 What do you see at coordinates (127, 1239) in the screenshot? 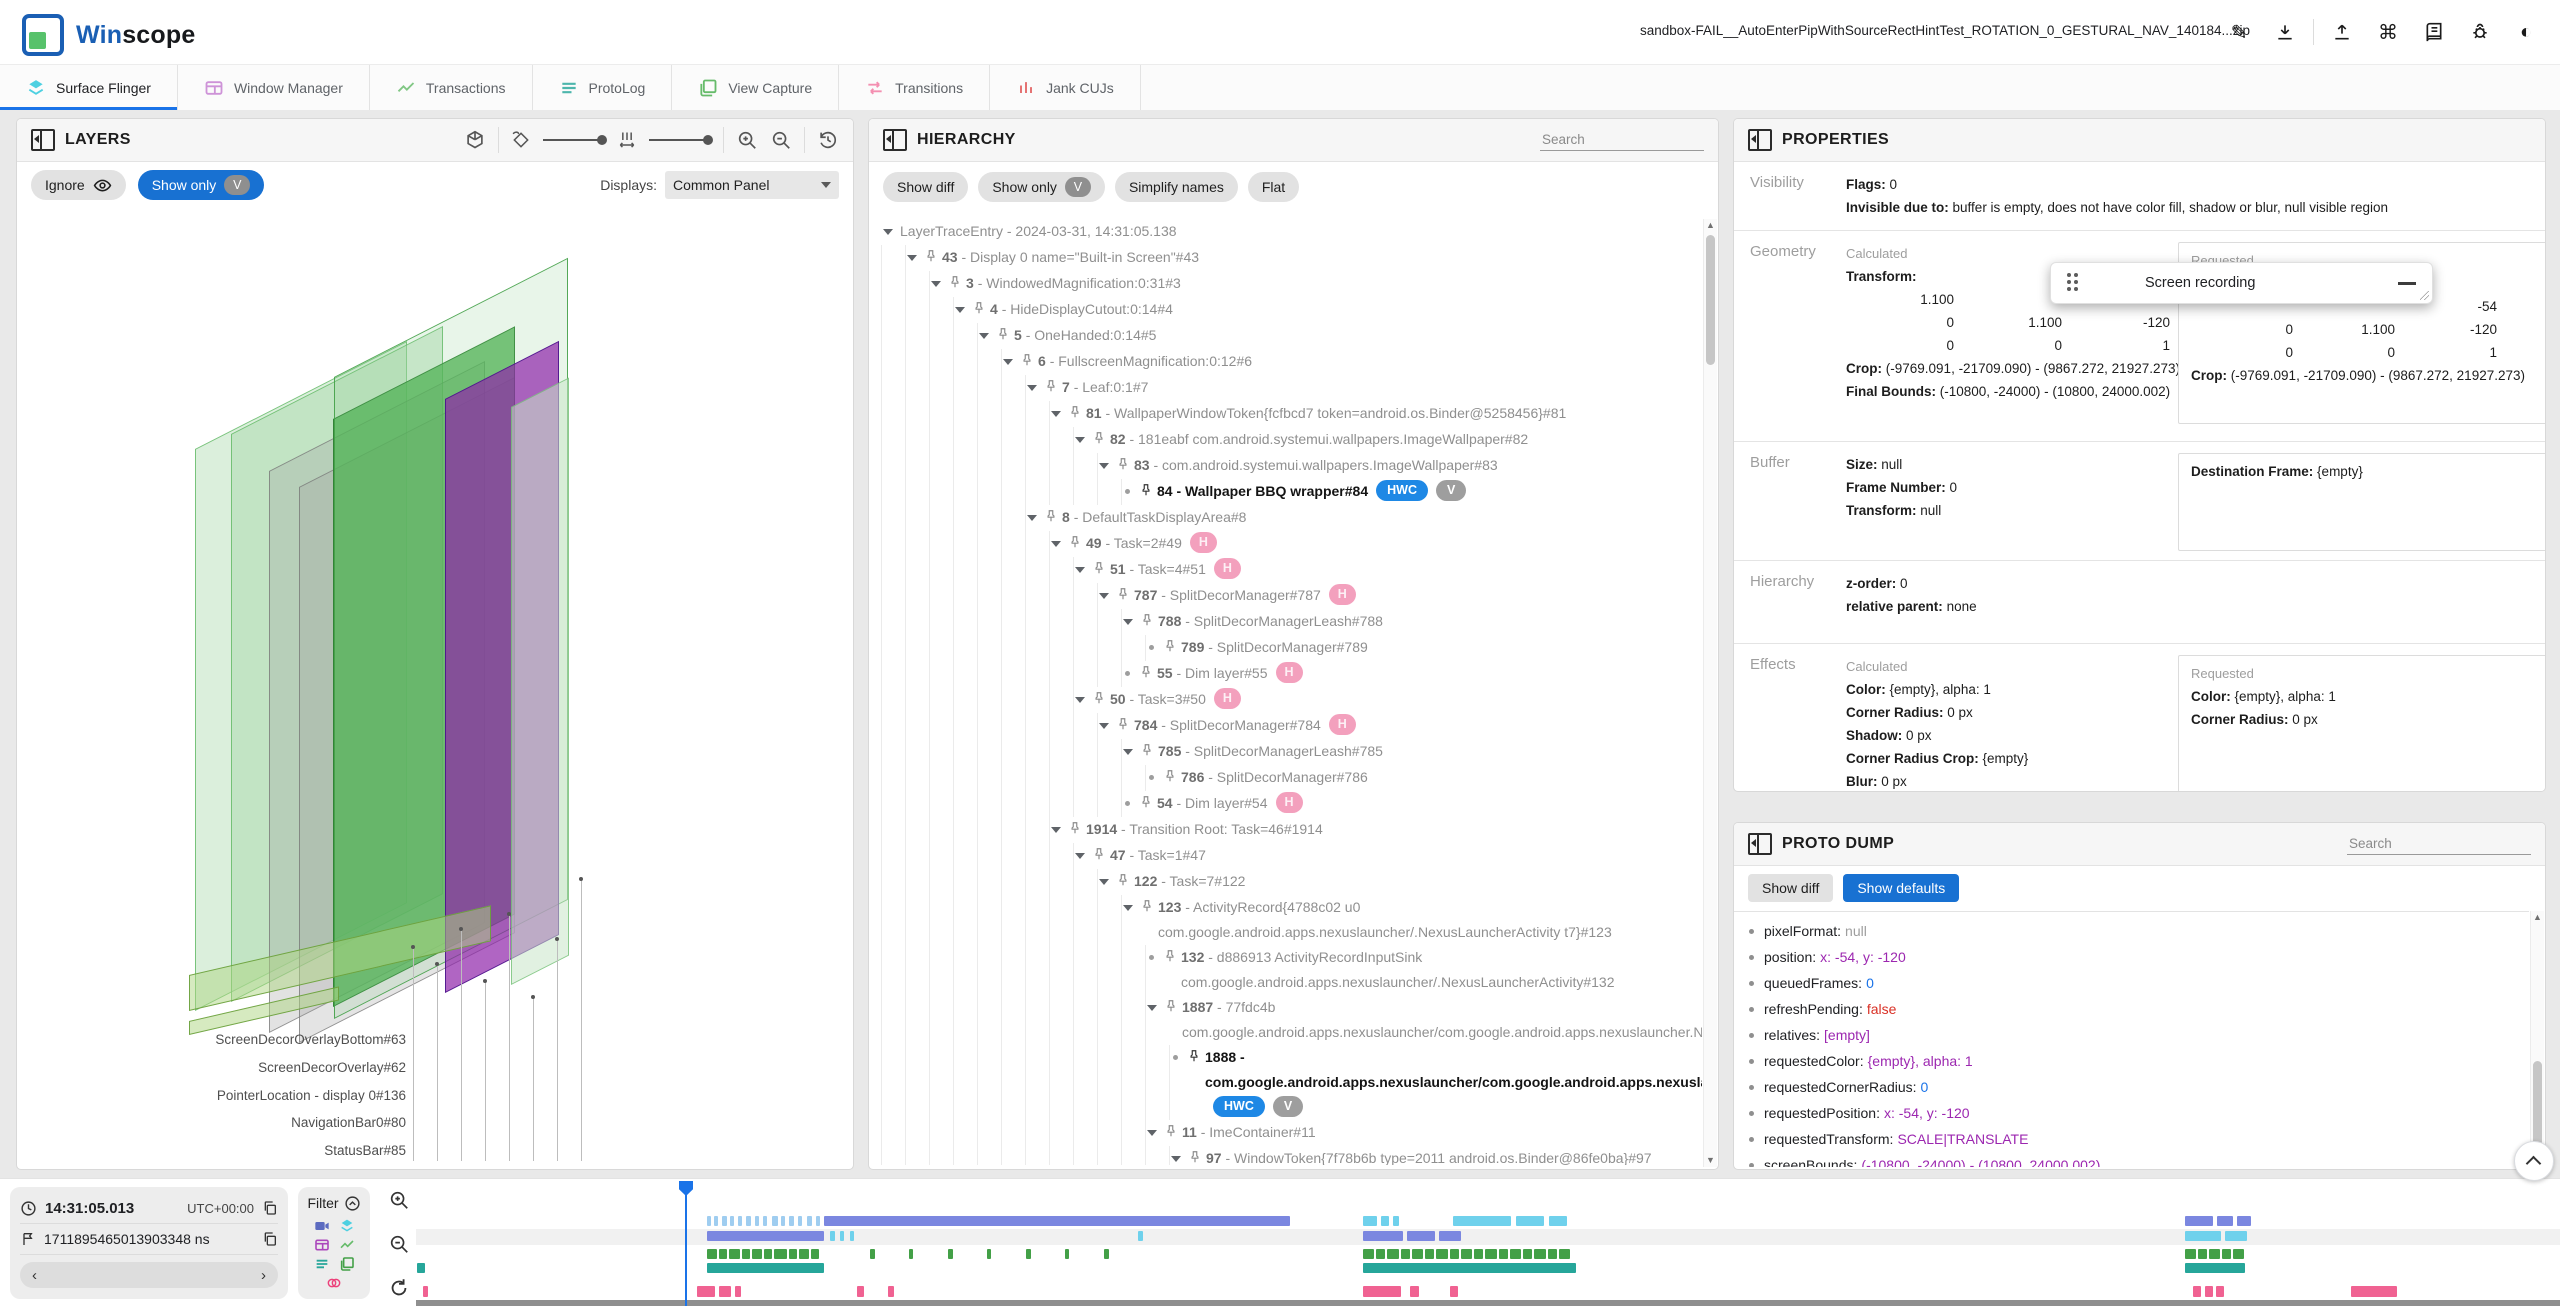
I see `ns-timestamp: 1711895465013903348 ns` at bounding box center [127, 1239].